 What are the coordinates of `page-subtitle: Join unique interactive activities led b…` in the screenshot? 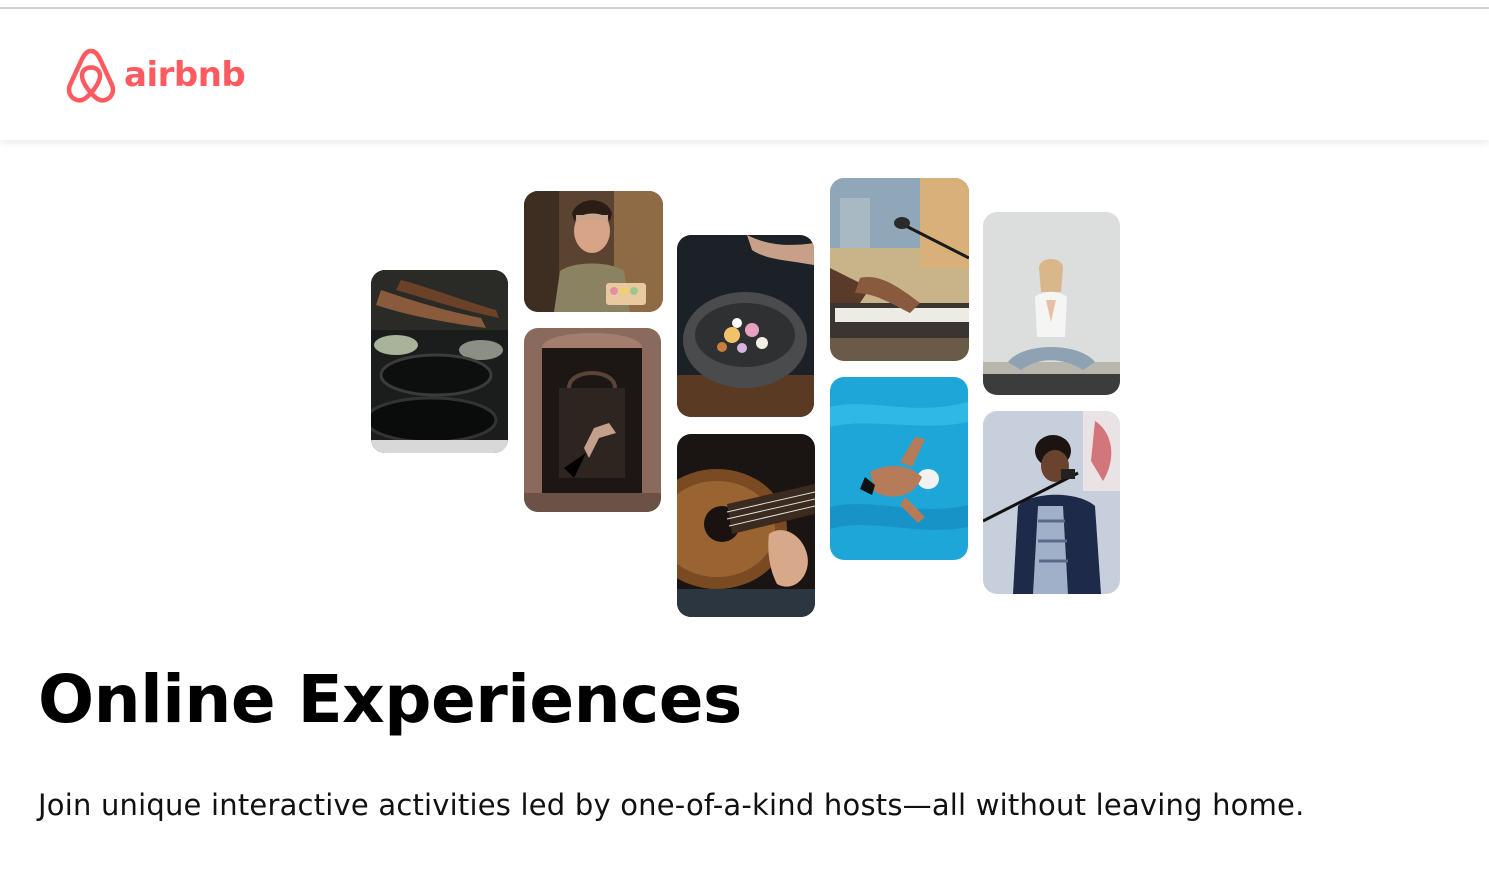 It's located at (671, 805).